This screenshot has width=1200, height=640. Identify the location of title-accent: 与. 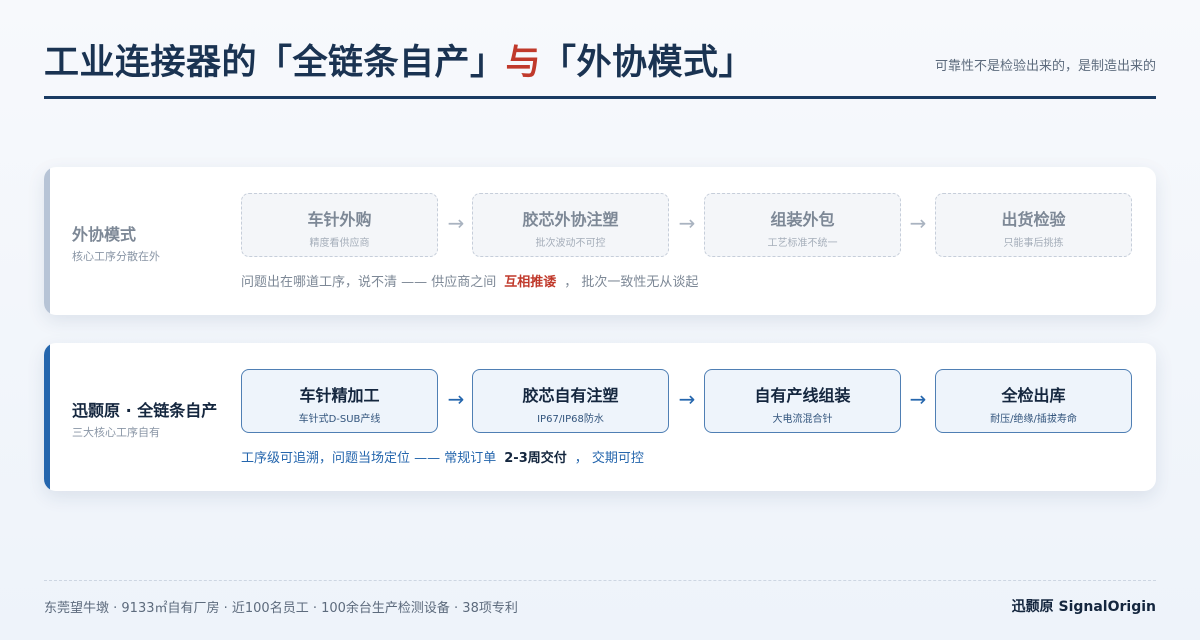
(523, 63).